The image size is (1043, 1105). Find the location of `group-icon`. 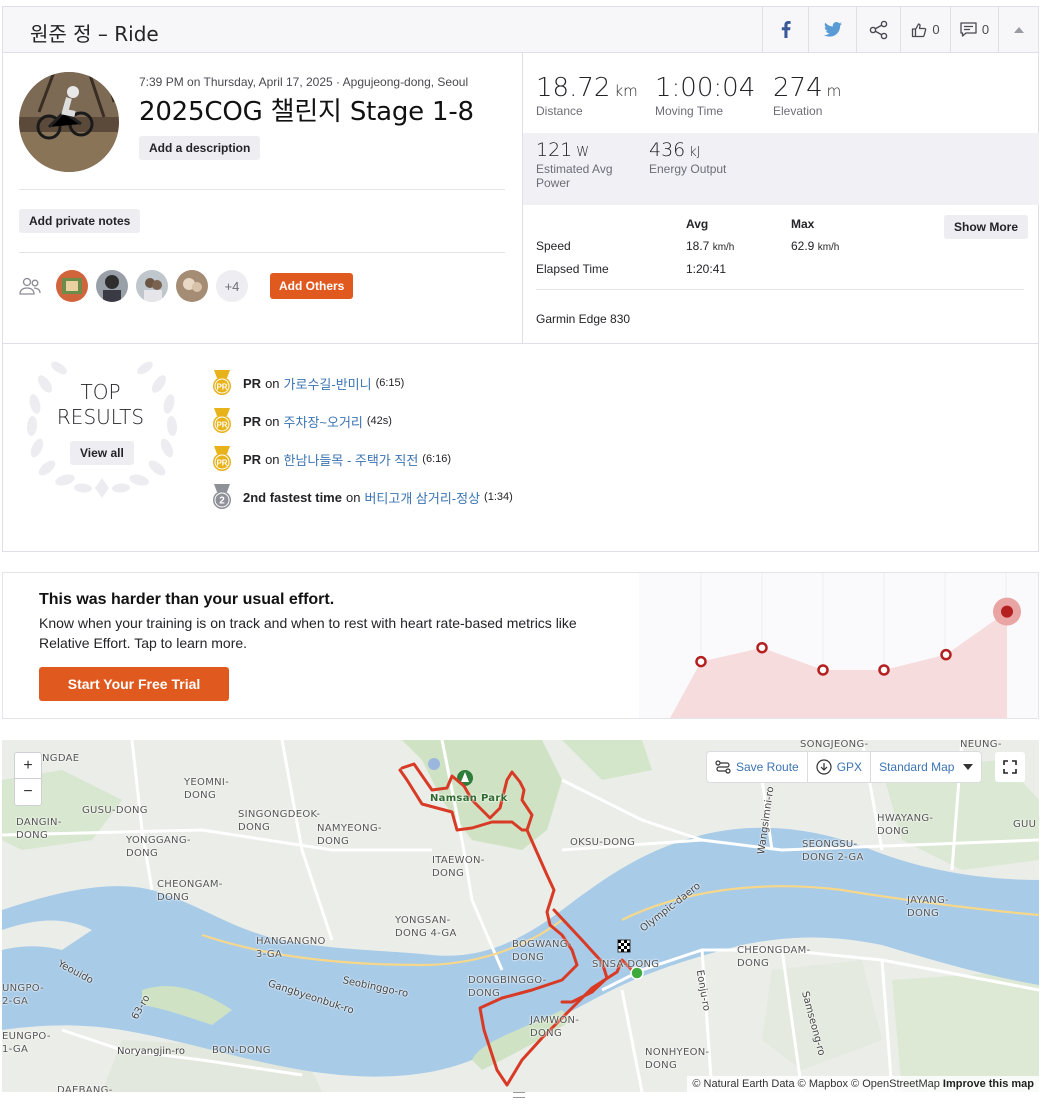

group-icon is located at coordinates (30, 286).